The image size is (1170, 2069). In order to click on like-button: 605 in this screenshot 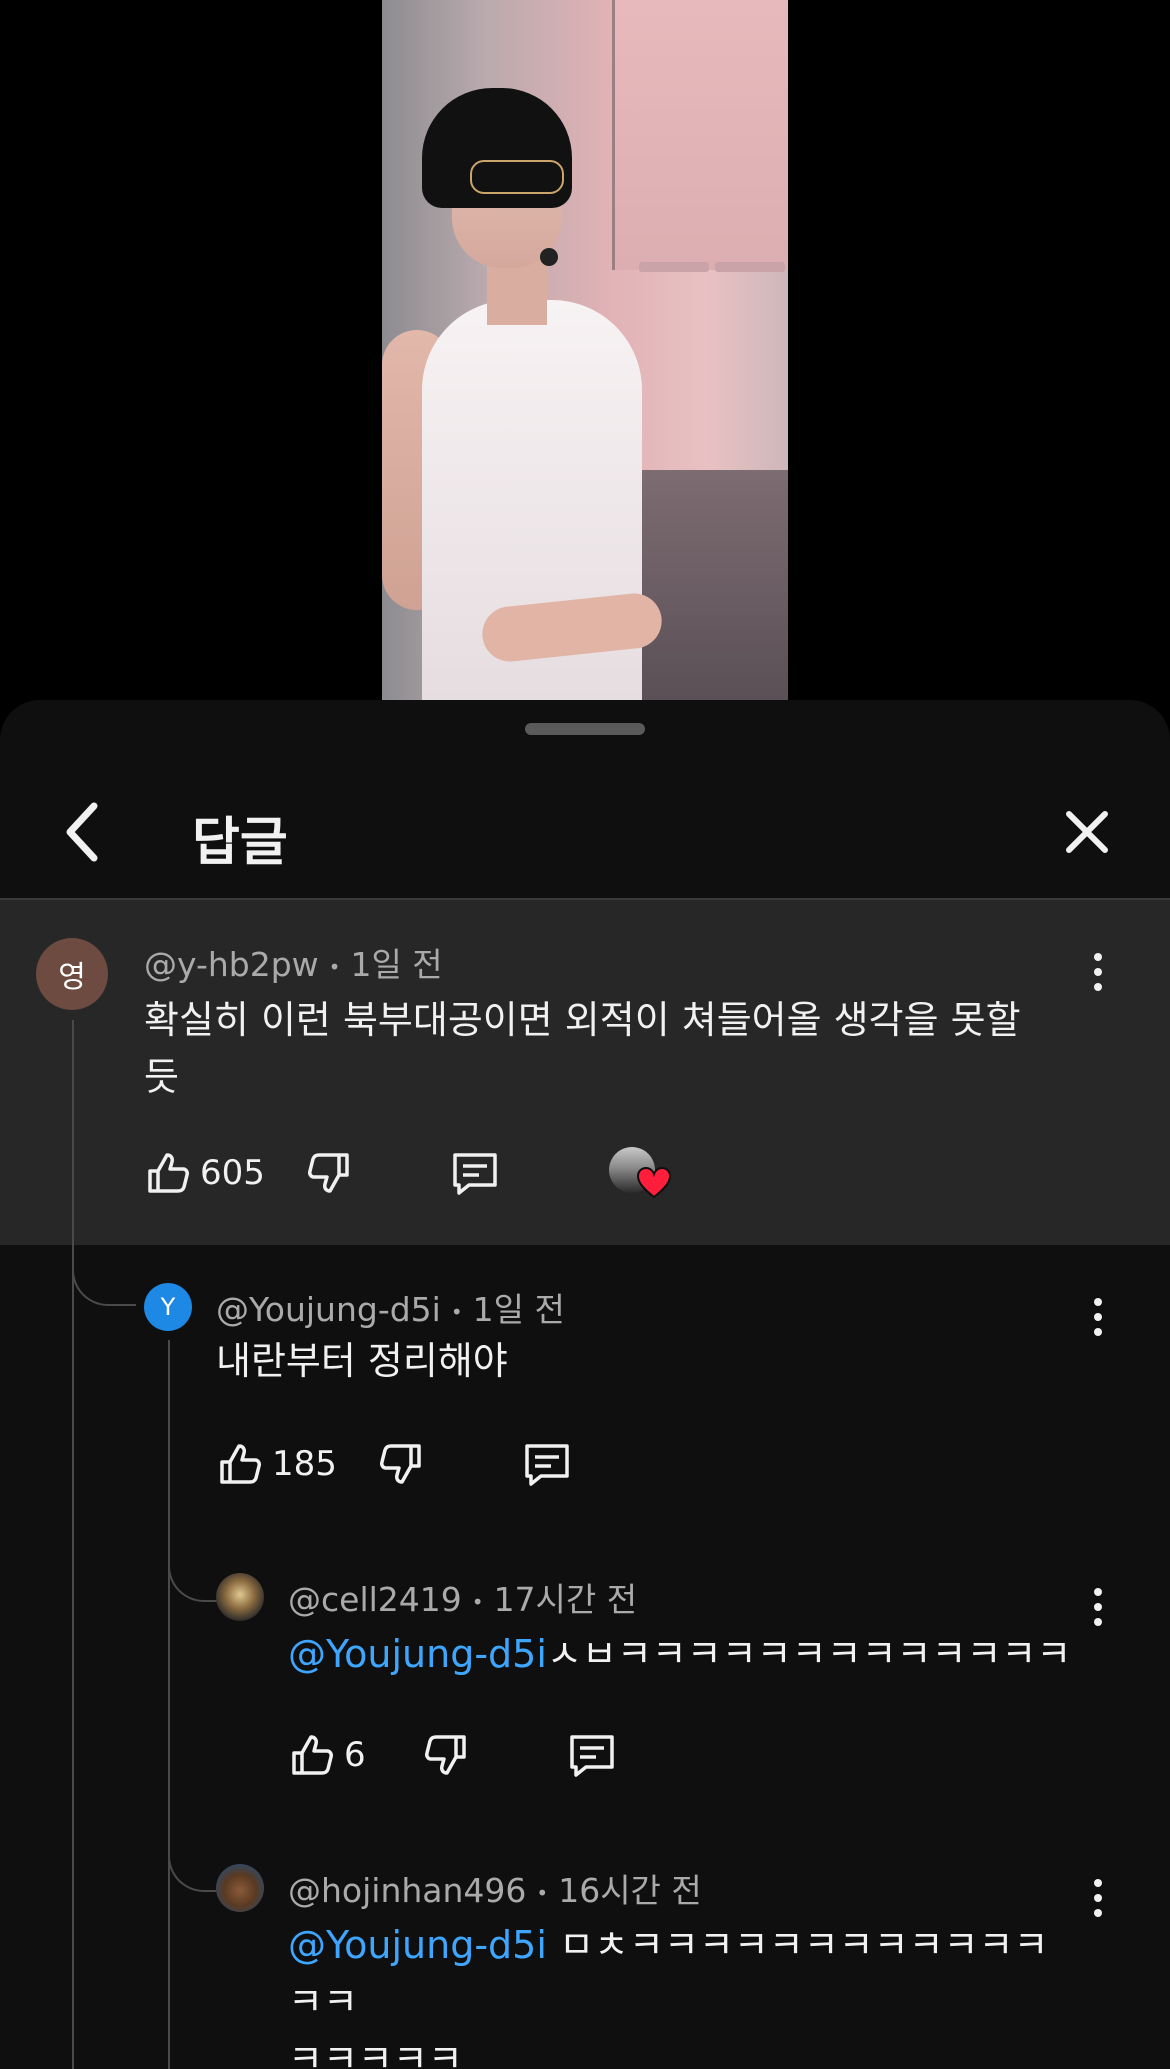, I will do `click(204, 1173)`.